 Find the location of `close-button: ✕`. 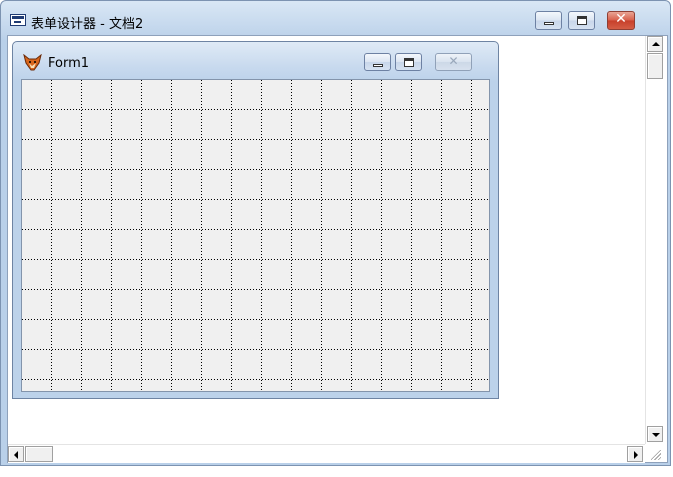

close-button: ✕ is located at coordinates (621, 20).